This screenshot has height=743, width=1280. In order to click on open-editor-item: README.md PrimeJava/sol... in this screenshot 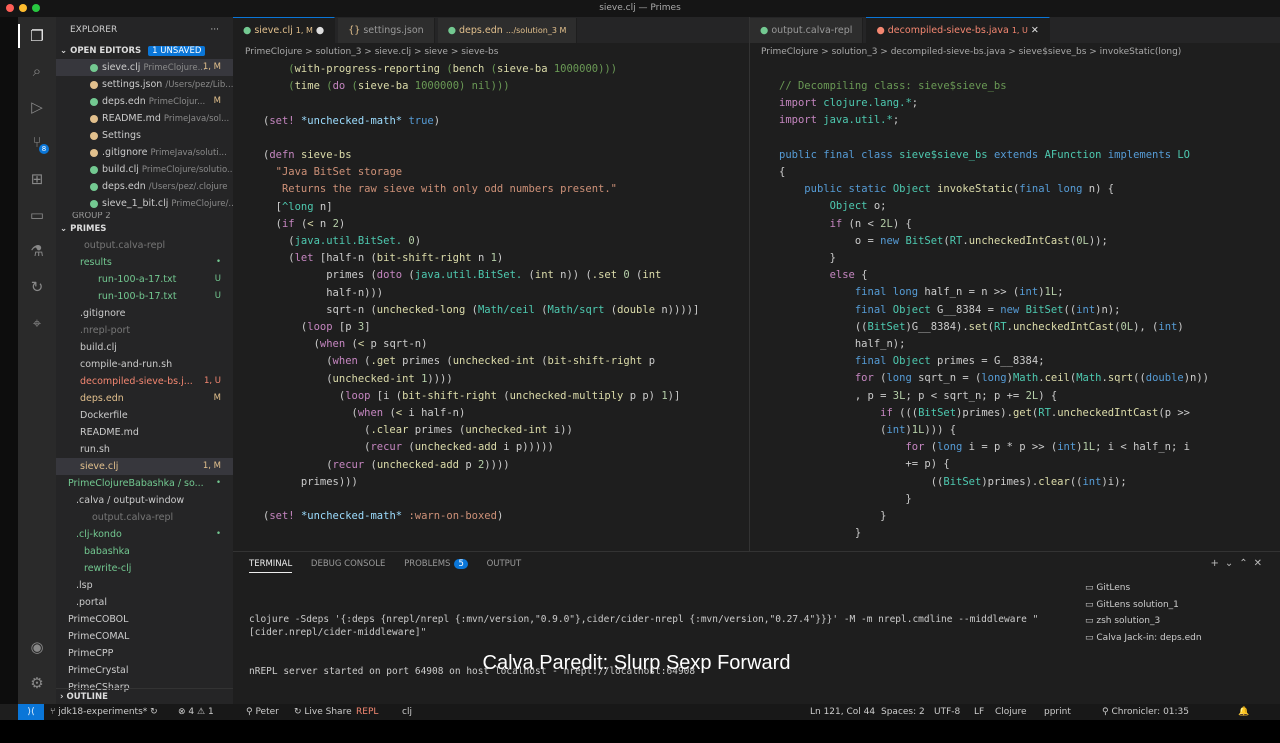, I will do `click(144, 118)`.